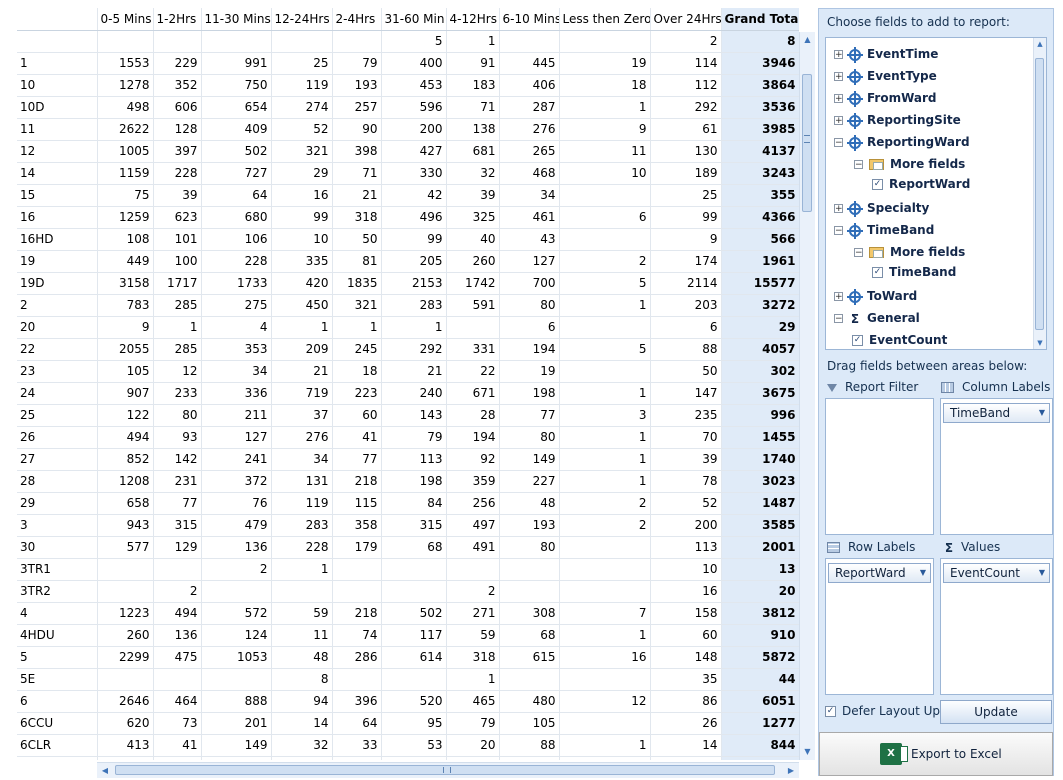  Describe the element at coordinates (57, 283) in the screenshot. I see `row-label: 19D` at that location.